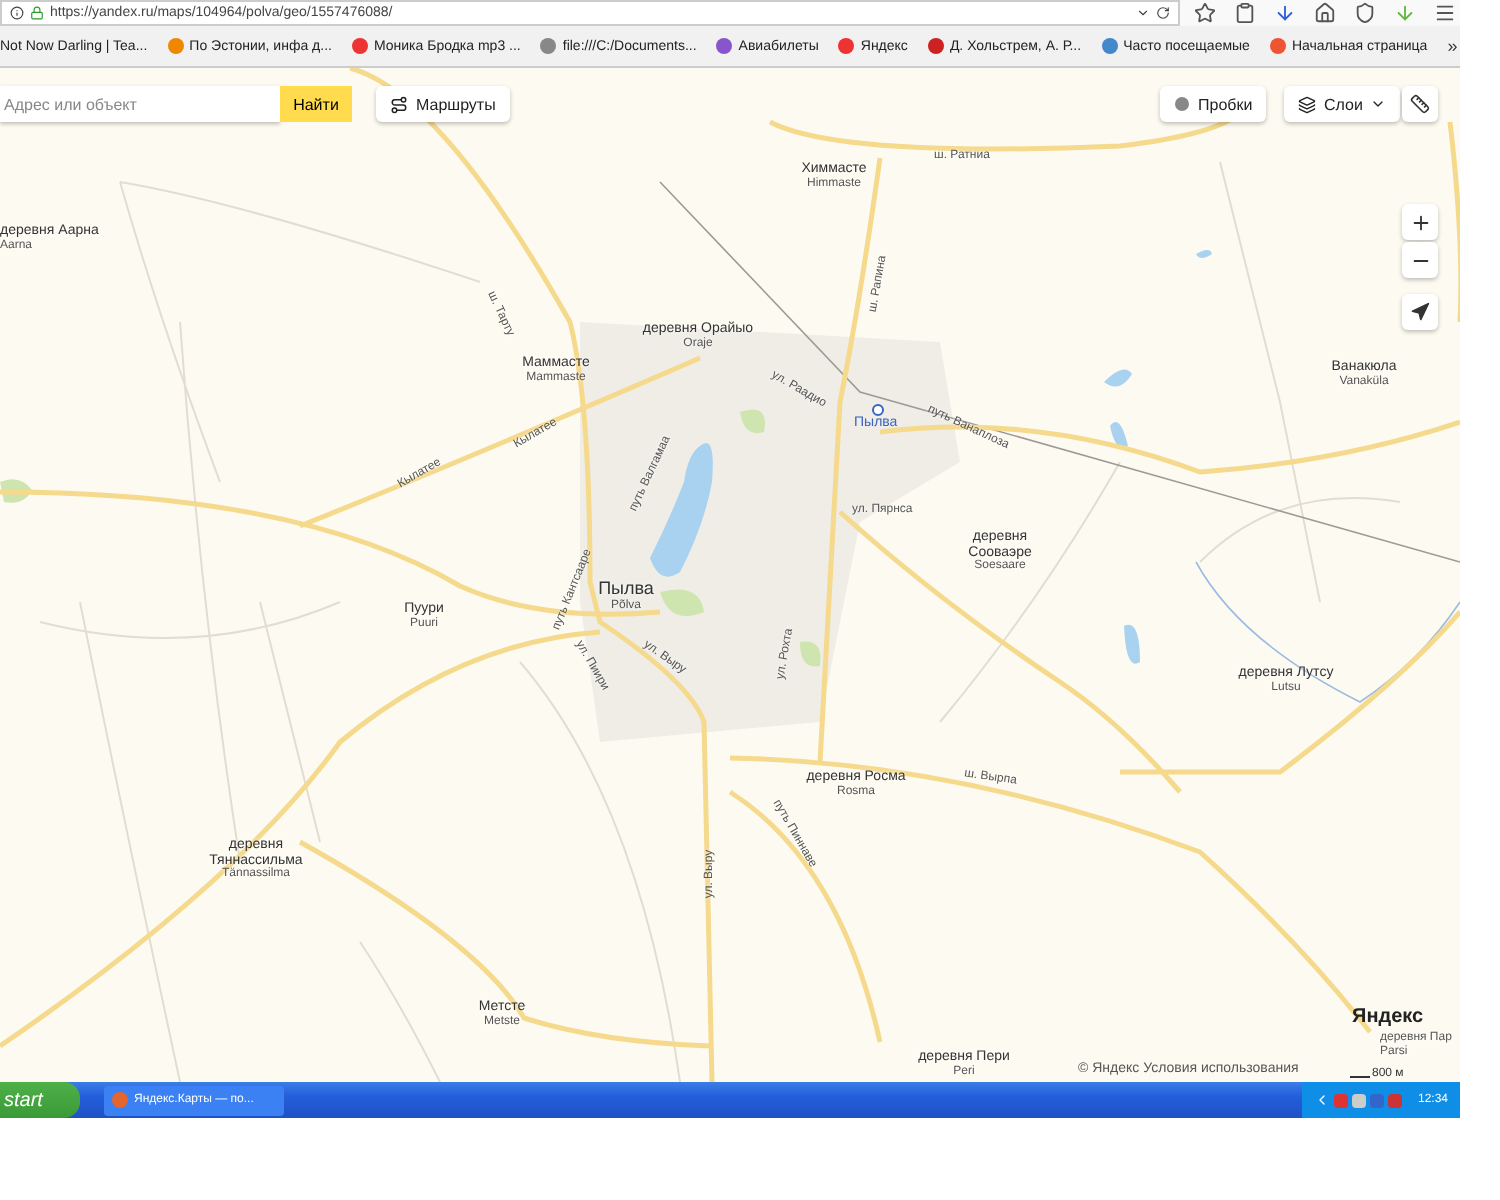 The height and width of the screenshot is (1200, 1500). What do you see at coordinates (1420, 260) in the screenshot?
I see `zoom-out-button` at bounding box center [1420, 260].